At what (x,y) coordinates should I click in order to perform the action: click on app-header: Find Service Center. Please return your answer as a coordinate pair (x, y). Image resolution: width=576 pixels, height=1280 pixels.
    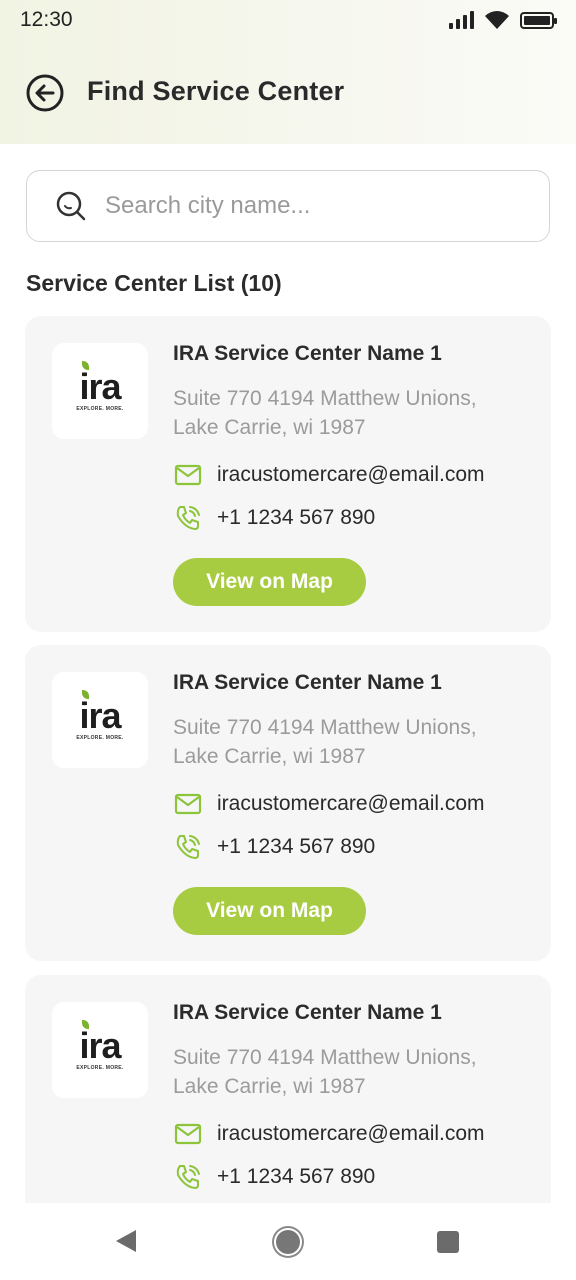
    Looking at the image, I should click on (288, 93).